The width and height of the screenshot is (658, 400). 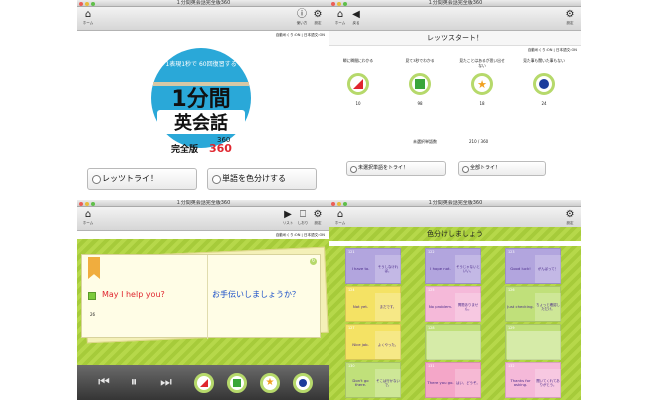 What do you see at coordinates (351, 252) in the screenshot?
I see `cell-number: 121` at bounding box center [351, 252].